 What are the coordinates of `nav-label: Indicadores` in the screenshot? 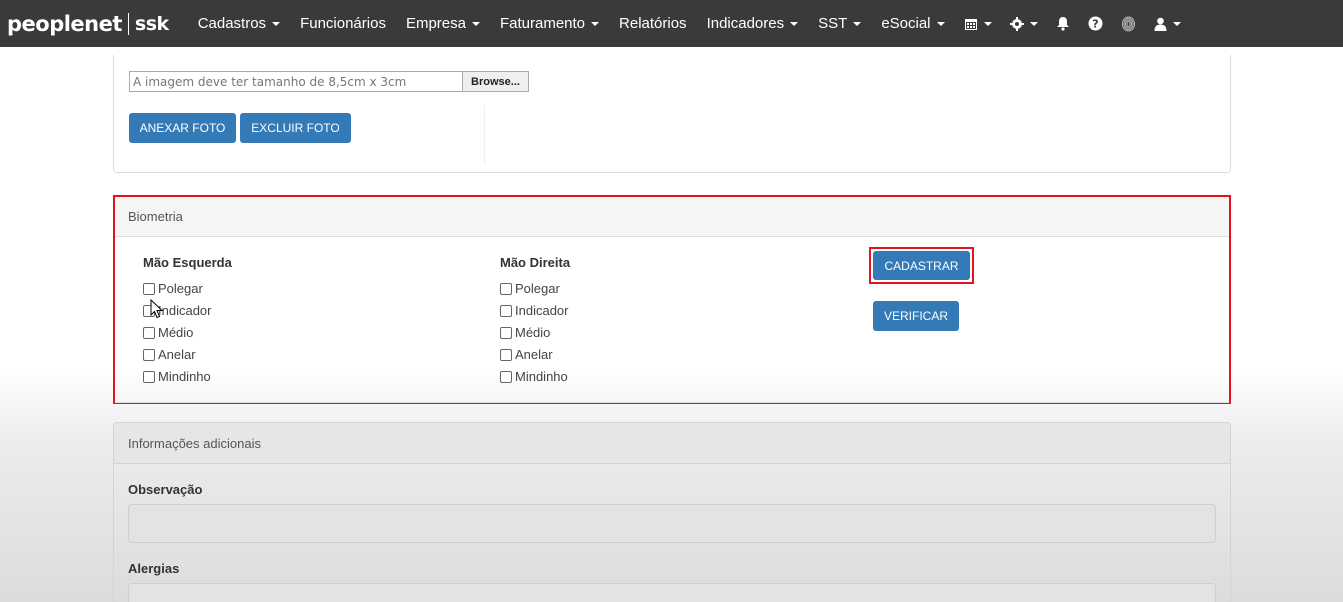 It's located at (745, 23).